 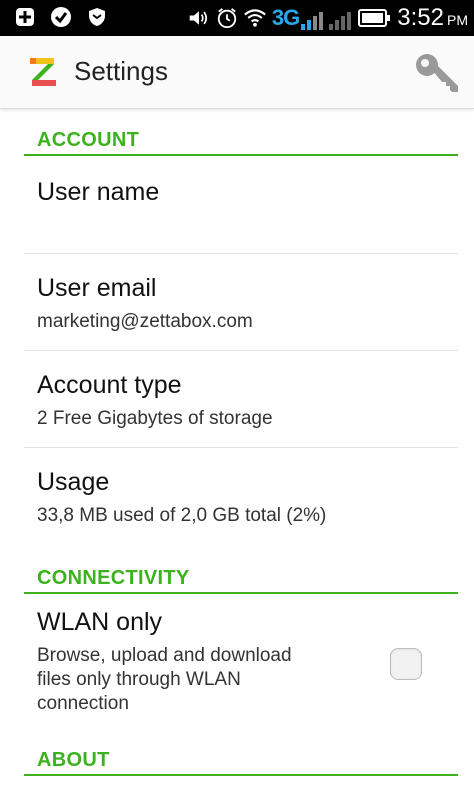 What do you see at coordinates (73, 482) in the screenshot?
I see `pref-usage-title: Usage` at bounding box center [73, 482].